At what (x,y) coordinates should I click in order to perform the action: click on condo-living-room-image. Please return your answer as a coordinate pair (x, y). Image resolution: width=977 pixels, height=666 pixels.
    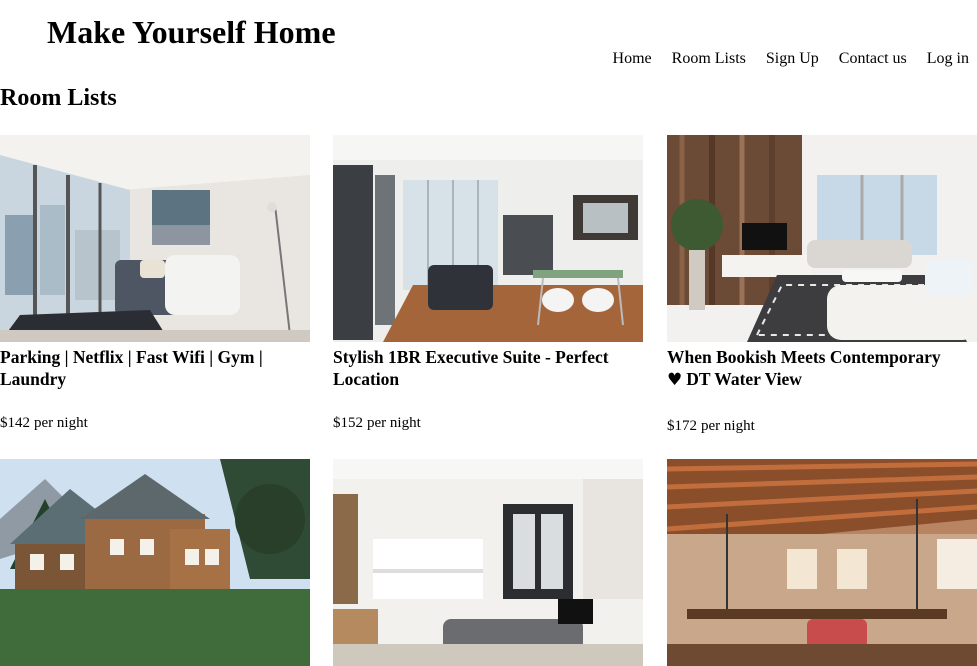
    Looking at the image, I should click on (155, 238).